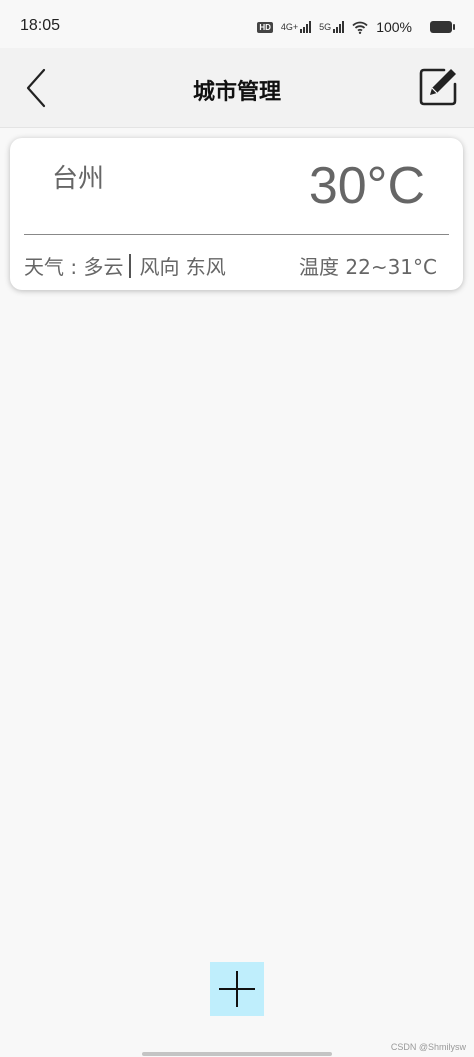 This screenshot has width=474, height=1057. I want to click on watermark: CSDN @Shmilysw, so click(428, 1047).